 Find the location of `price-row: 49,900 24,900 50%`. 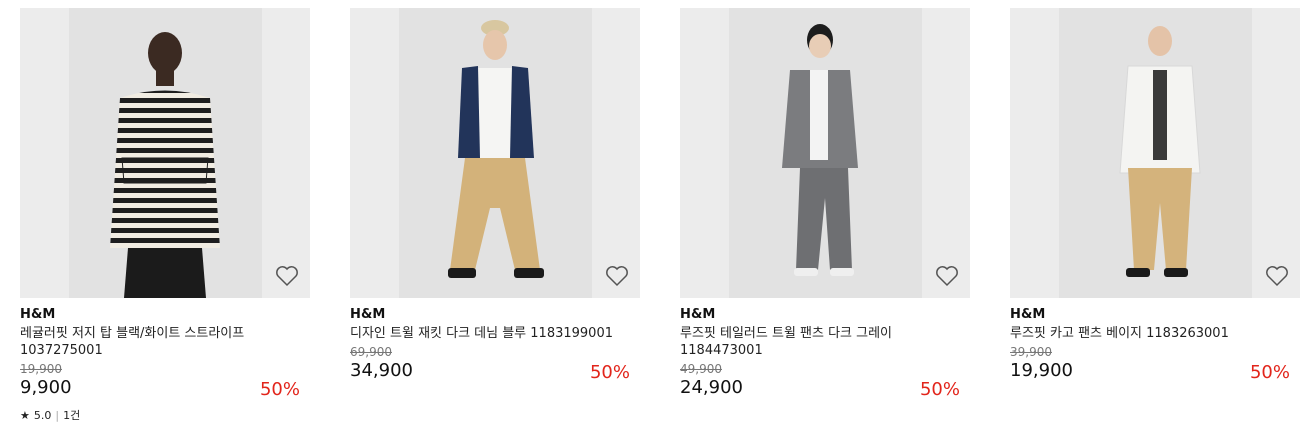

price-row: 49,900 24,900 50% is located at coordinates (825, 381).